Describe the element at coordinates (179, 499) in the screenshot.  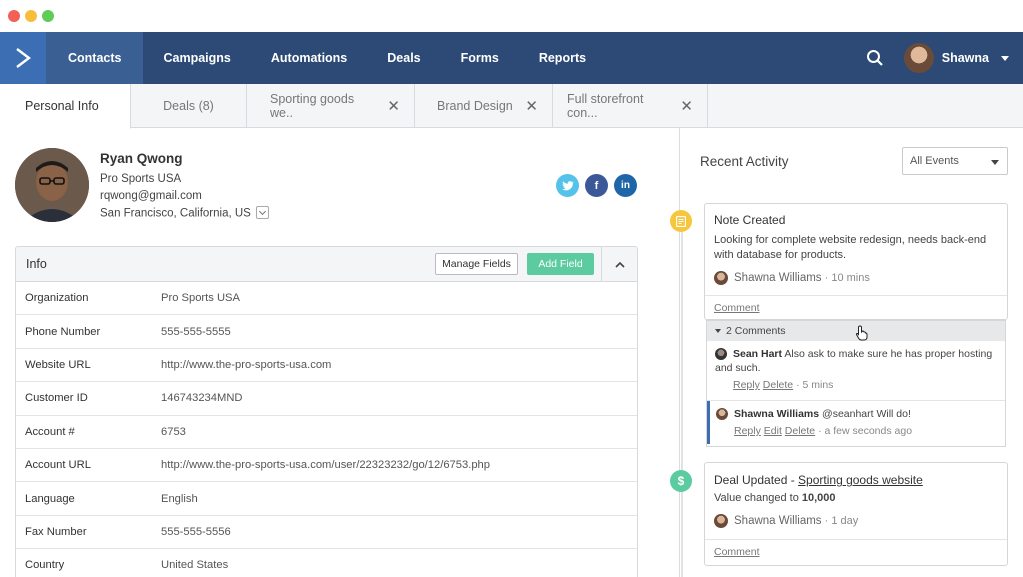
I see `info-row-value: English` at that location.